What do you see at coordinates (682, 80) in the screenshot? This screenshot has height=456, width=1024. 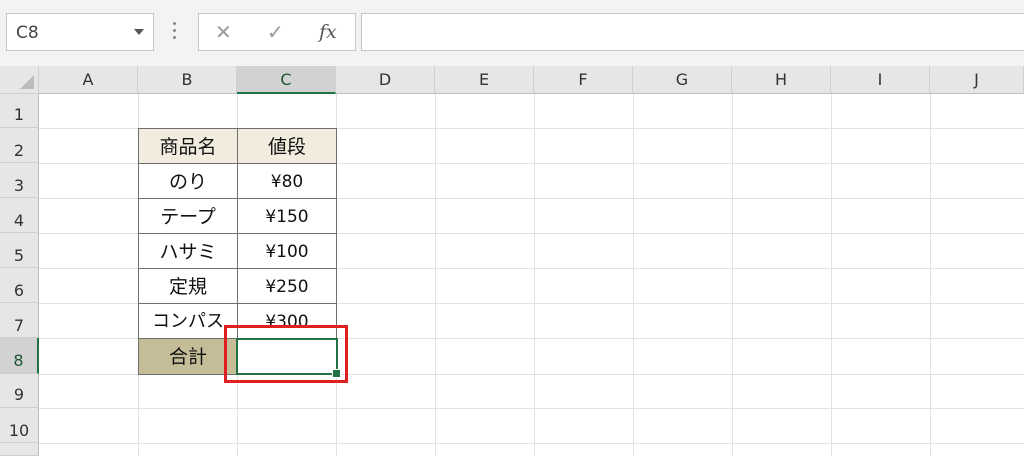 I see `column-header-g: G` at bounding box center [682, 80].